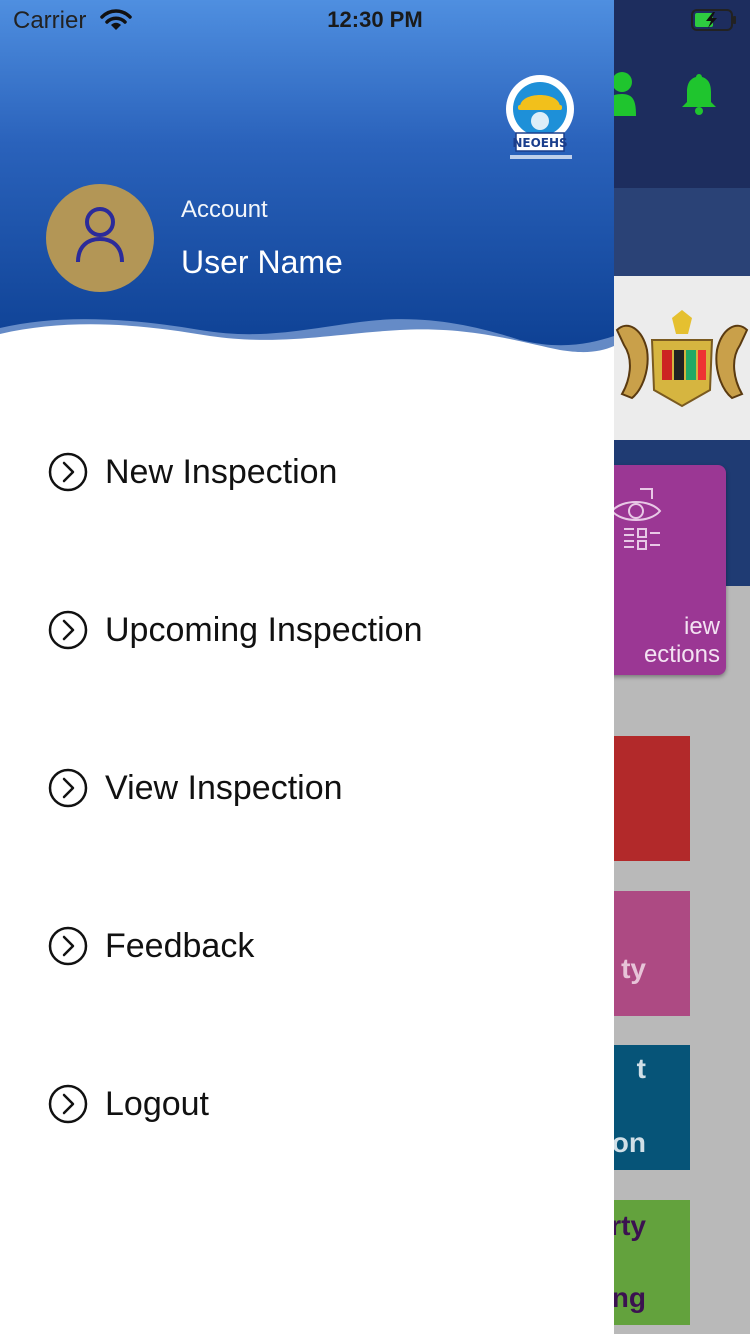  Describe the element at coordinates (262, 262) in the screenshot. I see `user-name: User Name` at that location.